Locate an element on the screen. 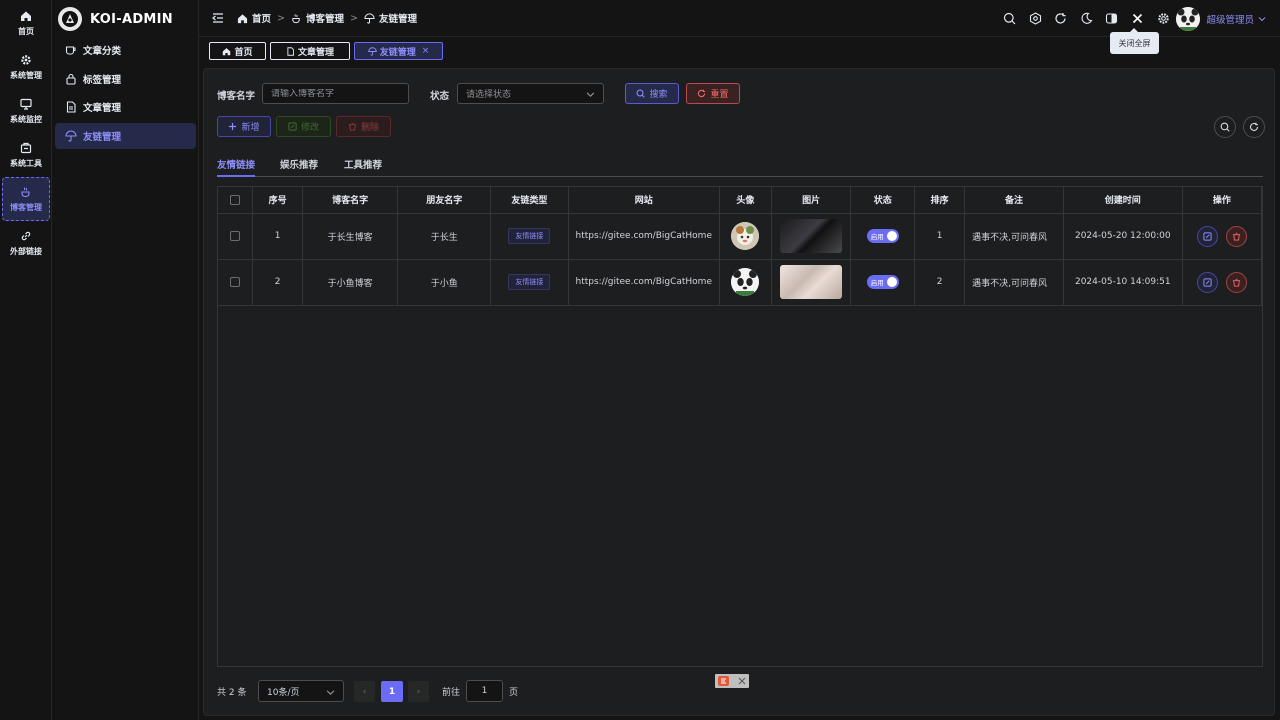 The height and width of the screenshot is (720, 1280). plus-icon is located at coordinates (233, 126).